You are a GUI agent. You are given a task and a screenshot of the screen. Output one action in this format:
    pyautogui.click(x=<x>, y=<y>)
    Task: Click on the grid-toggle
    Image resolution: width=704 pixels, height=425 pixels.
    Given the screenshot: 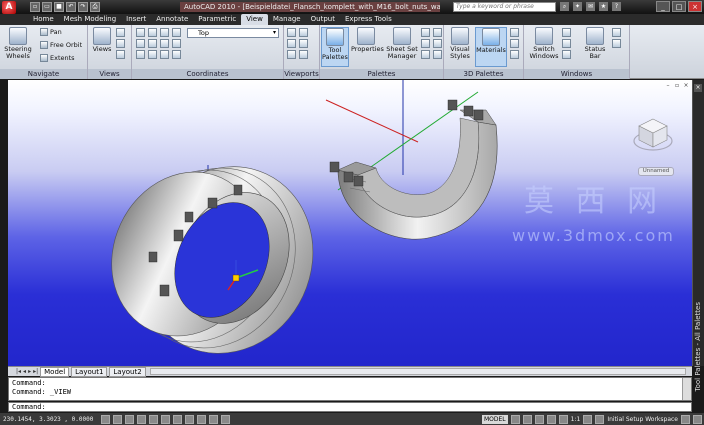 What is the action you would take?
    pyautogui.click(x=118, y=419)
    